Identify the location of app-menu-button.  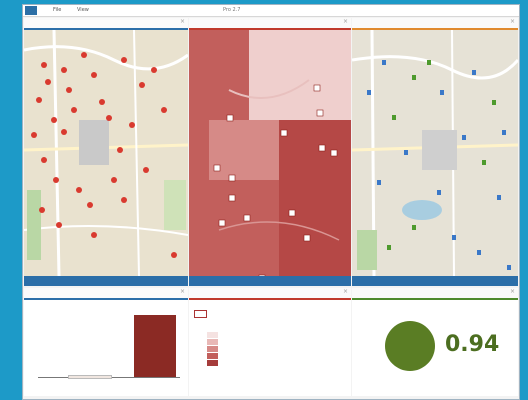
(31, 10).